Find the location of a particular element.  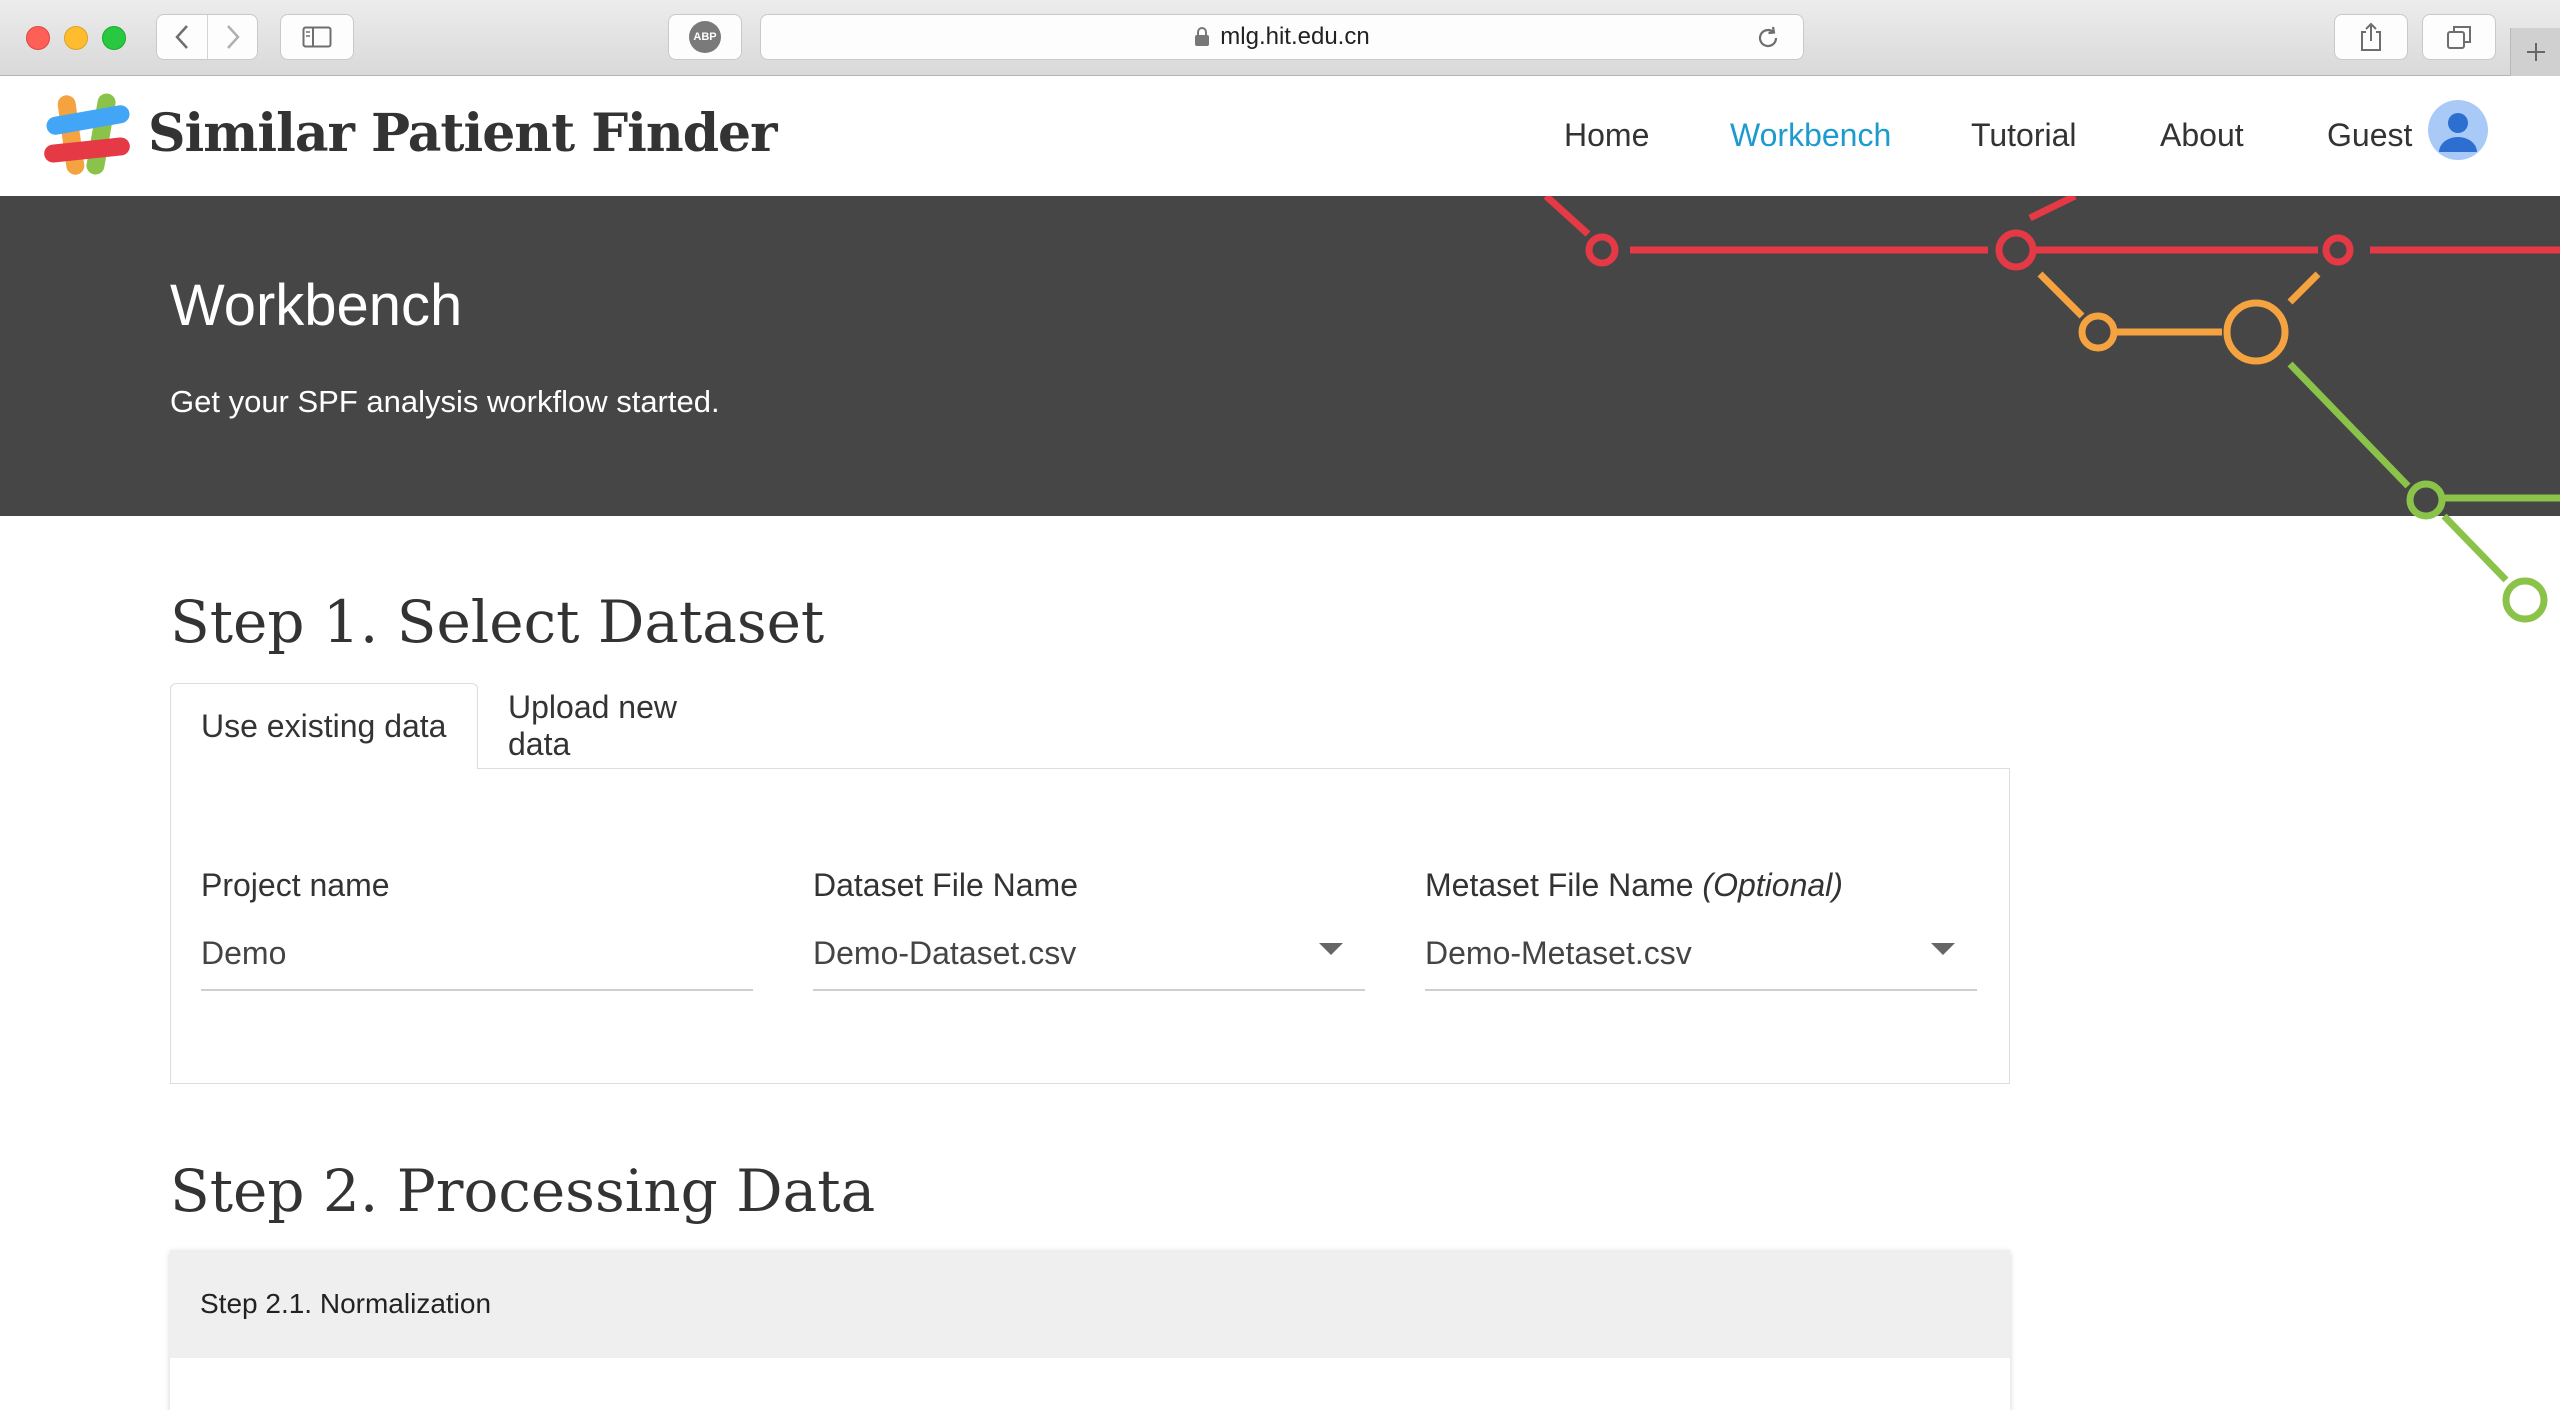

adblock-icon: ABP is located at coordinates (705, 37).